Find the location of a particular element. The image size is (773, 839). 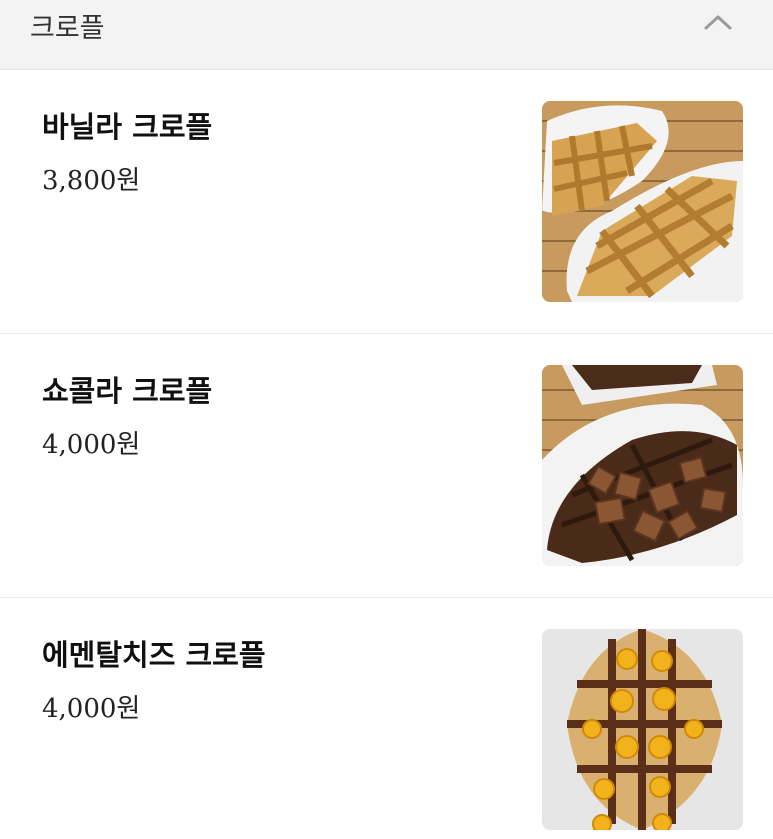

item-name: 쇼콜라 크로플 is located at coordinates (127, 391).